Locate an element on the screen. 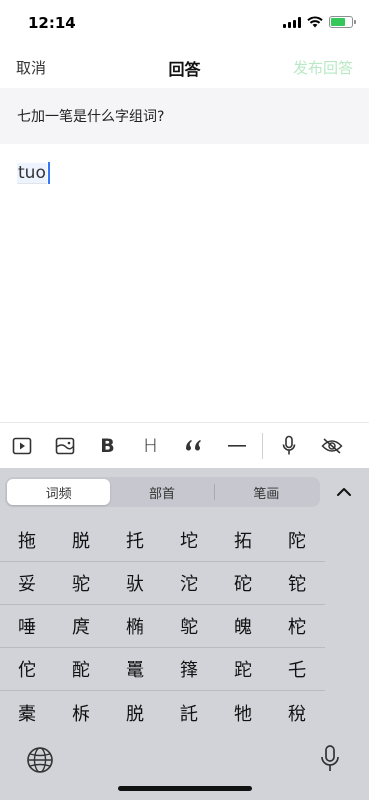 The width and height of the screenshot is (369, 800). candidate-char: 稅 is located at coordinates (297, 712).